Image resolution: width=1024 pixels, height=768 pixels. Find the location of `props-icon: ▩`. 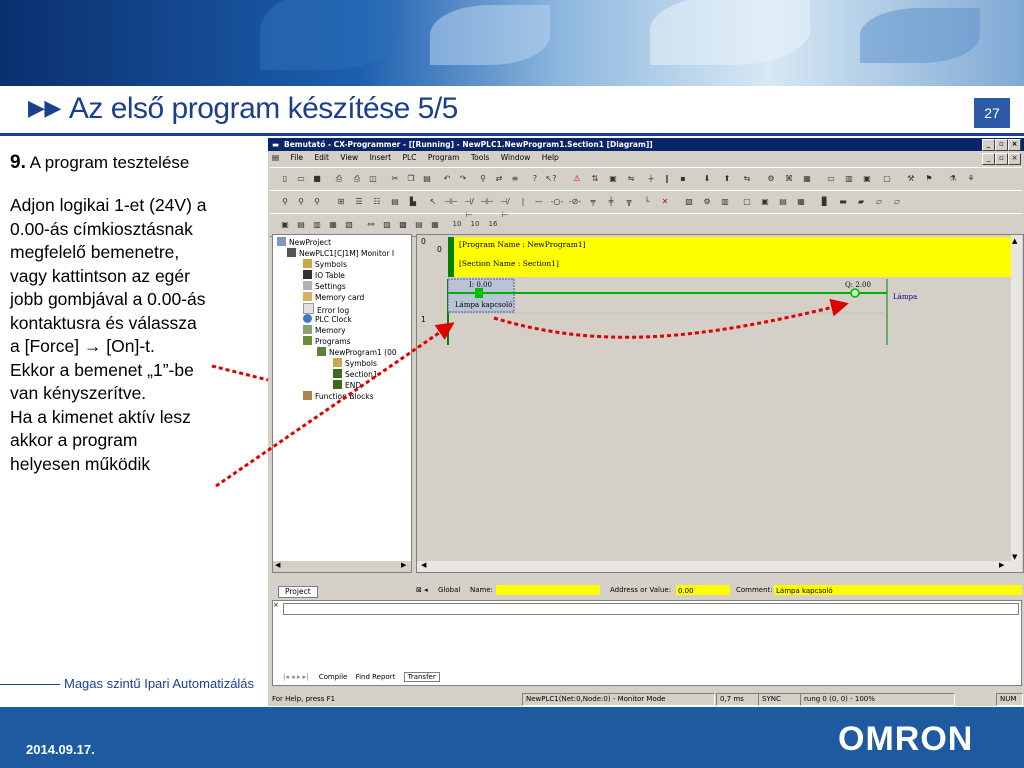

props-icon: ▩ is located at coordinates (403, 224).